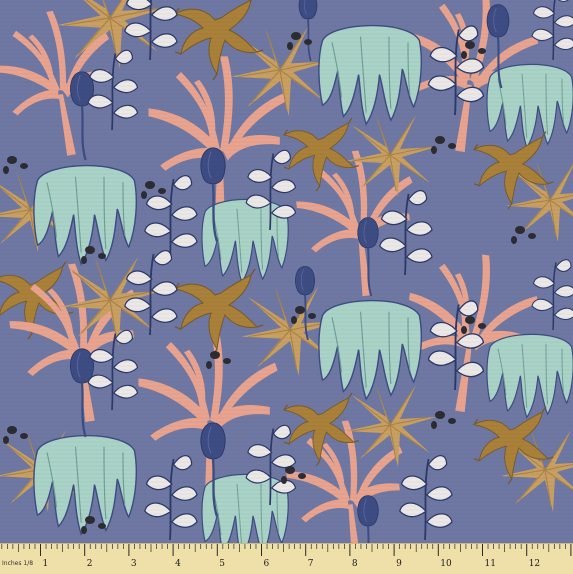 The height and width of the screenshot is (574, 573). I want to click on ruler-units-label: Inches 1/8, so click(18, 563).